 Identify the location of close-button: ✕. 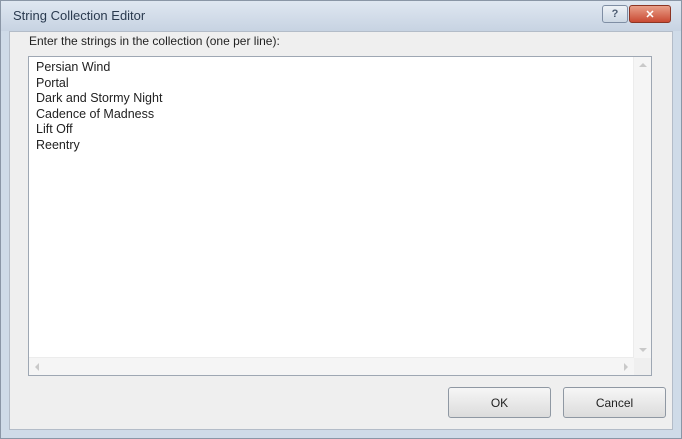
(650, 14).